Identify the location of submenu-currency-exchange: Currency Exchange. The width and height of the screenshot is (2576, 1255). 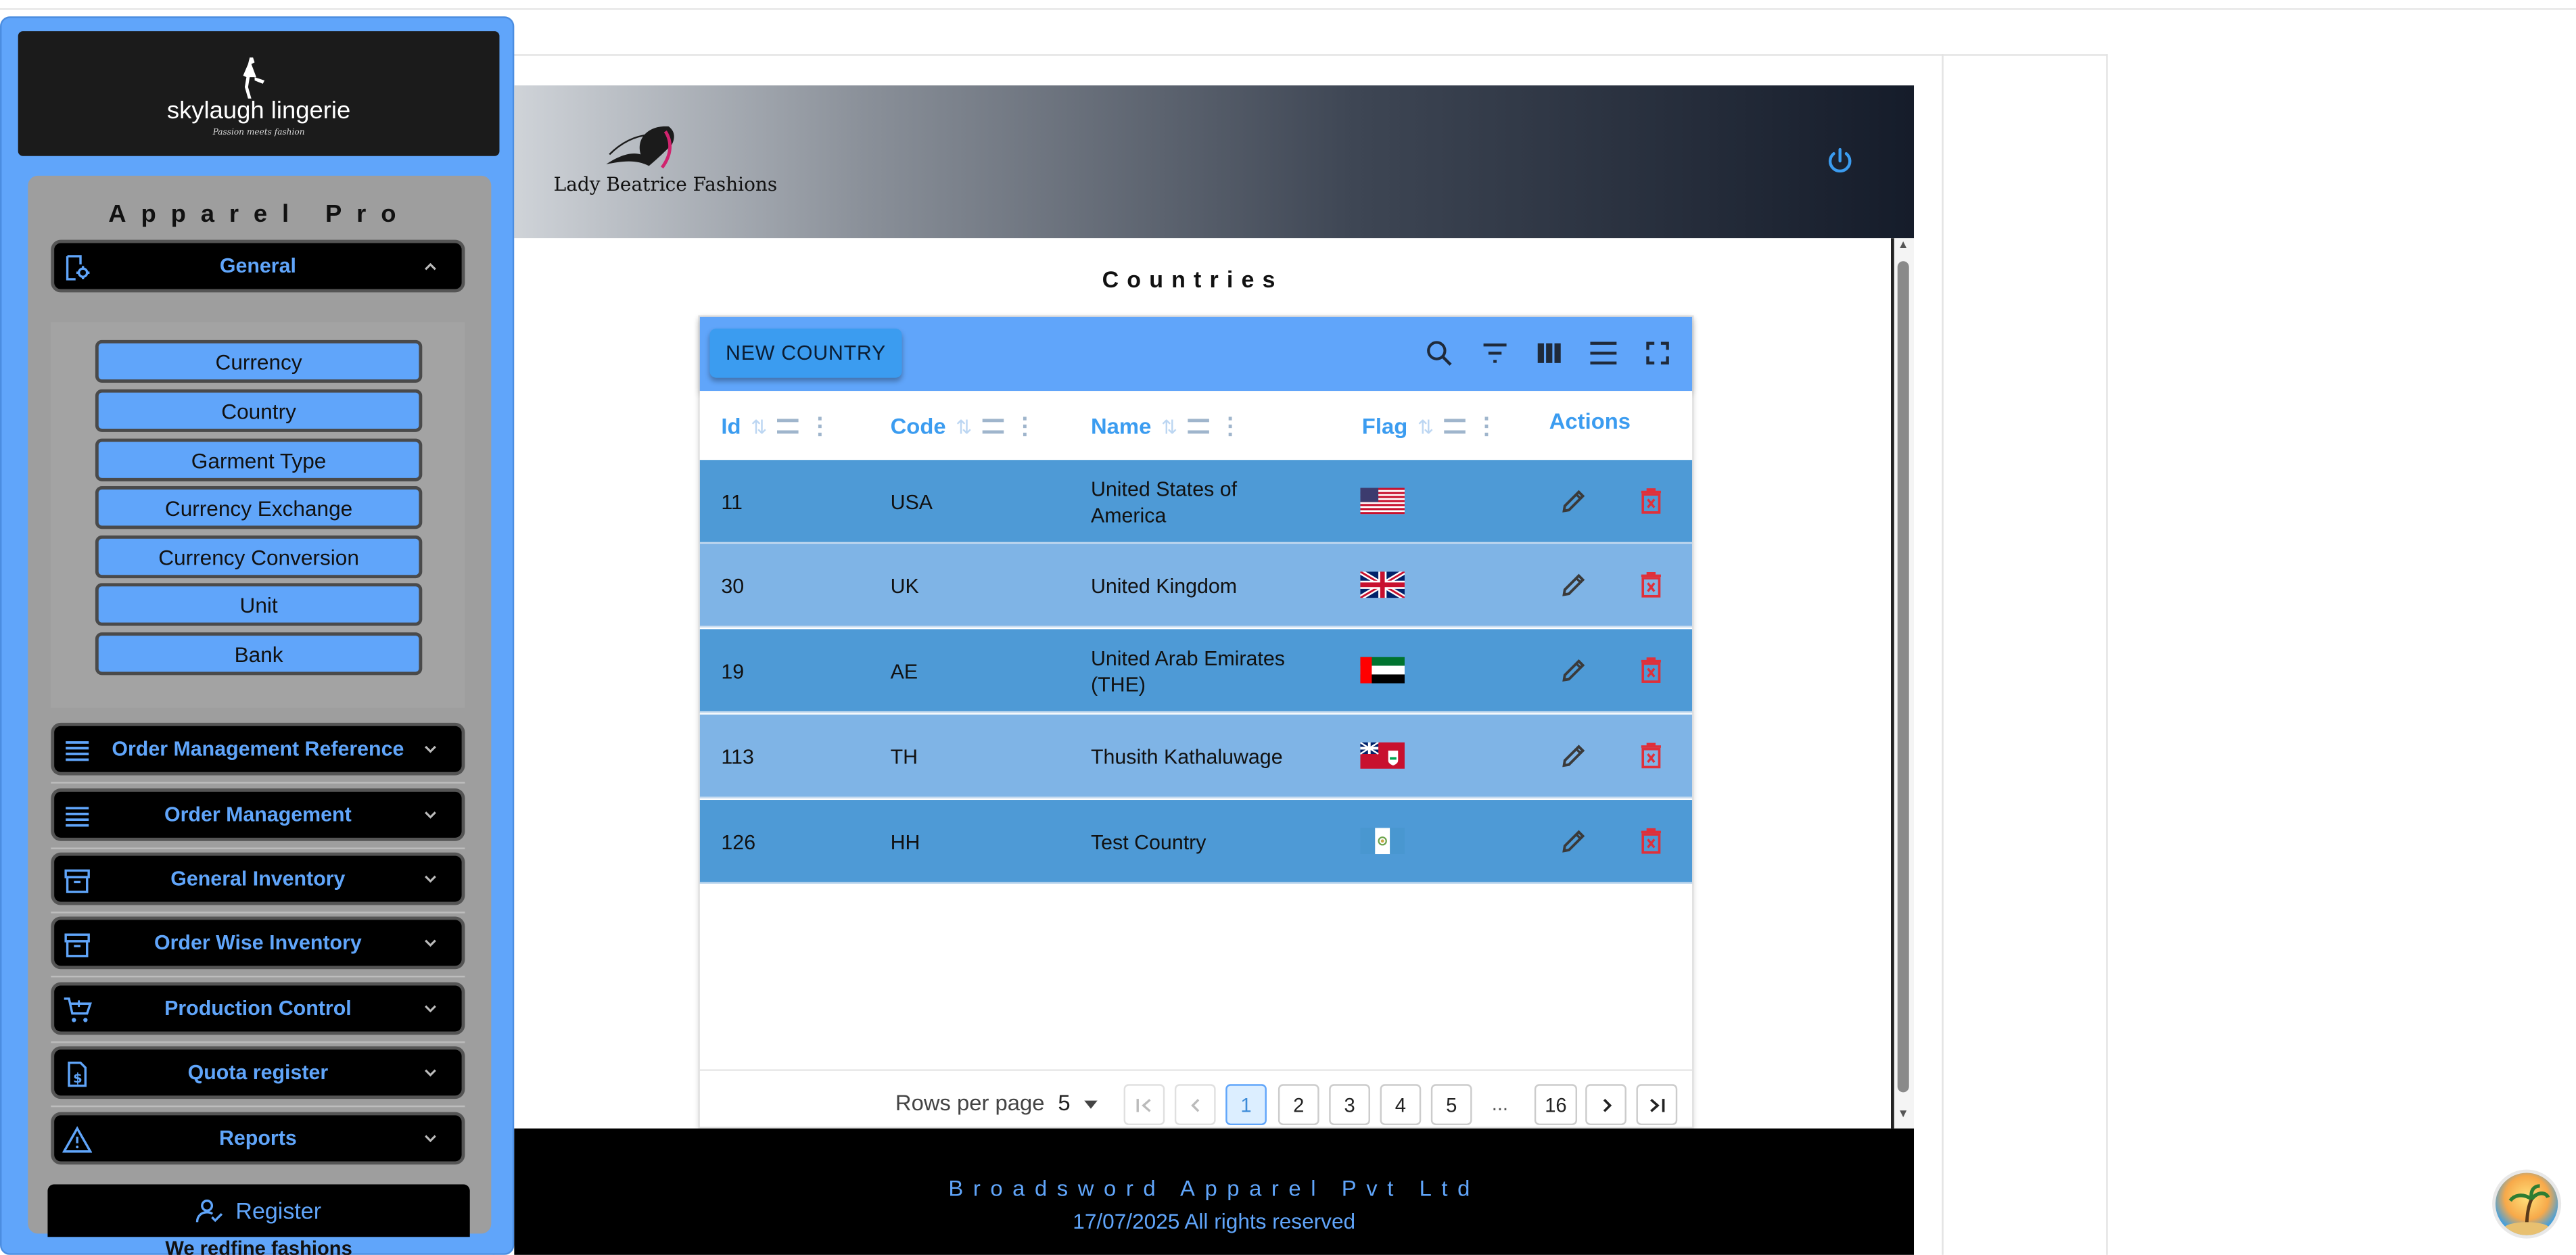
(259, 507).